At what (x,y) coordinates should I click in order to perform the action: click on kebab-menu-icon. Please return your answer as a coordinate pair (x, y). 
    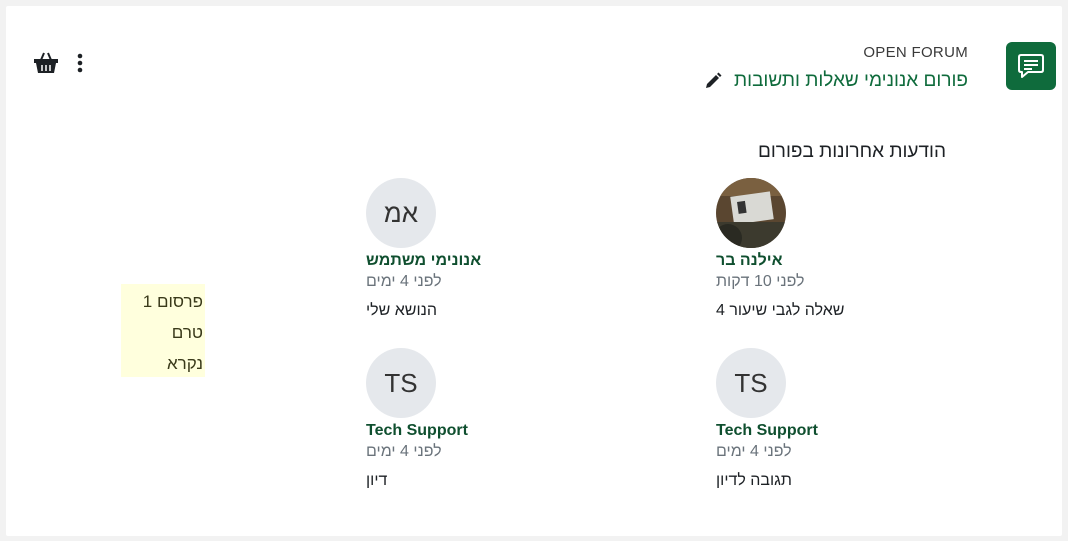
    Looking at the image, I should click on (80, 65).